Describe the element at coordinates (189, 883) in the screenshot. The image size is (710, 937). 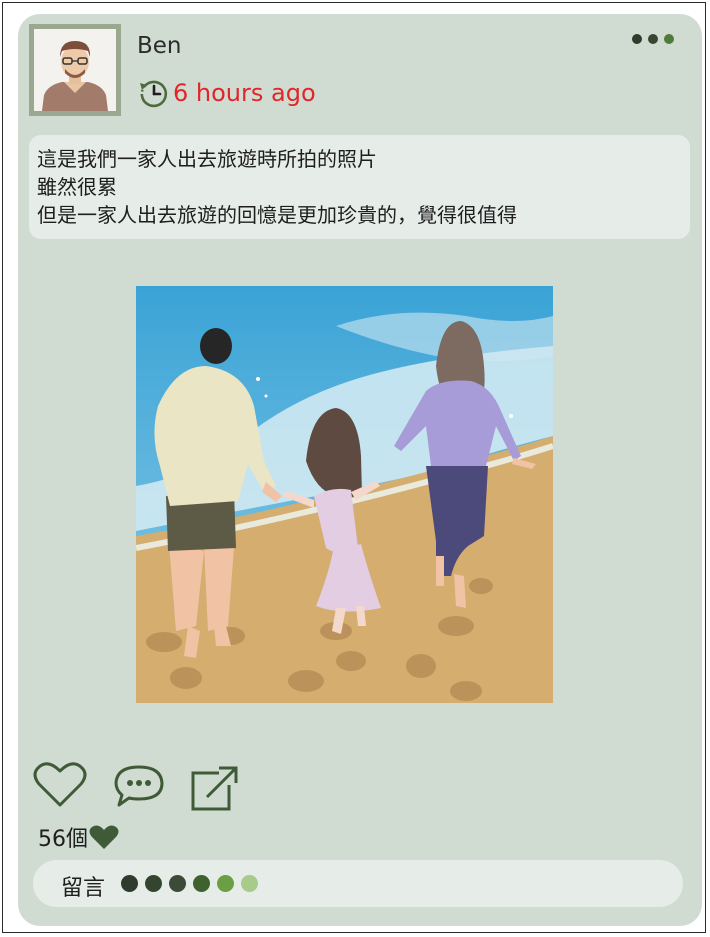
I see `comment-dots` at that location.